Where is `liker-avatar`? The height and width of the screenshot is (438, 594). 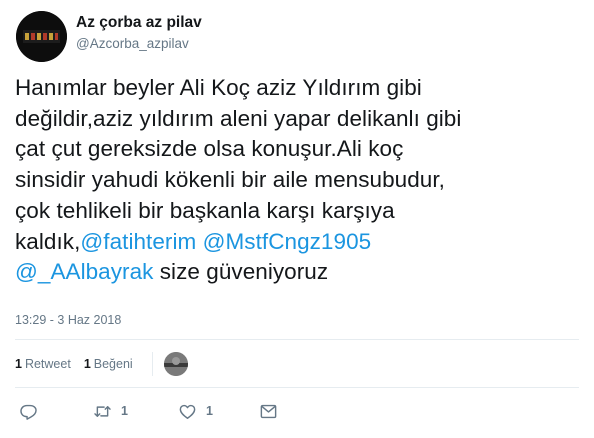
liker-avatar is located at coordinates (176, 364).